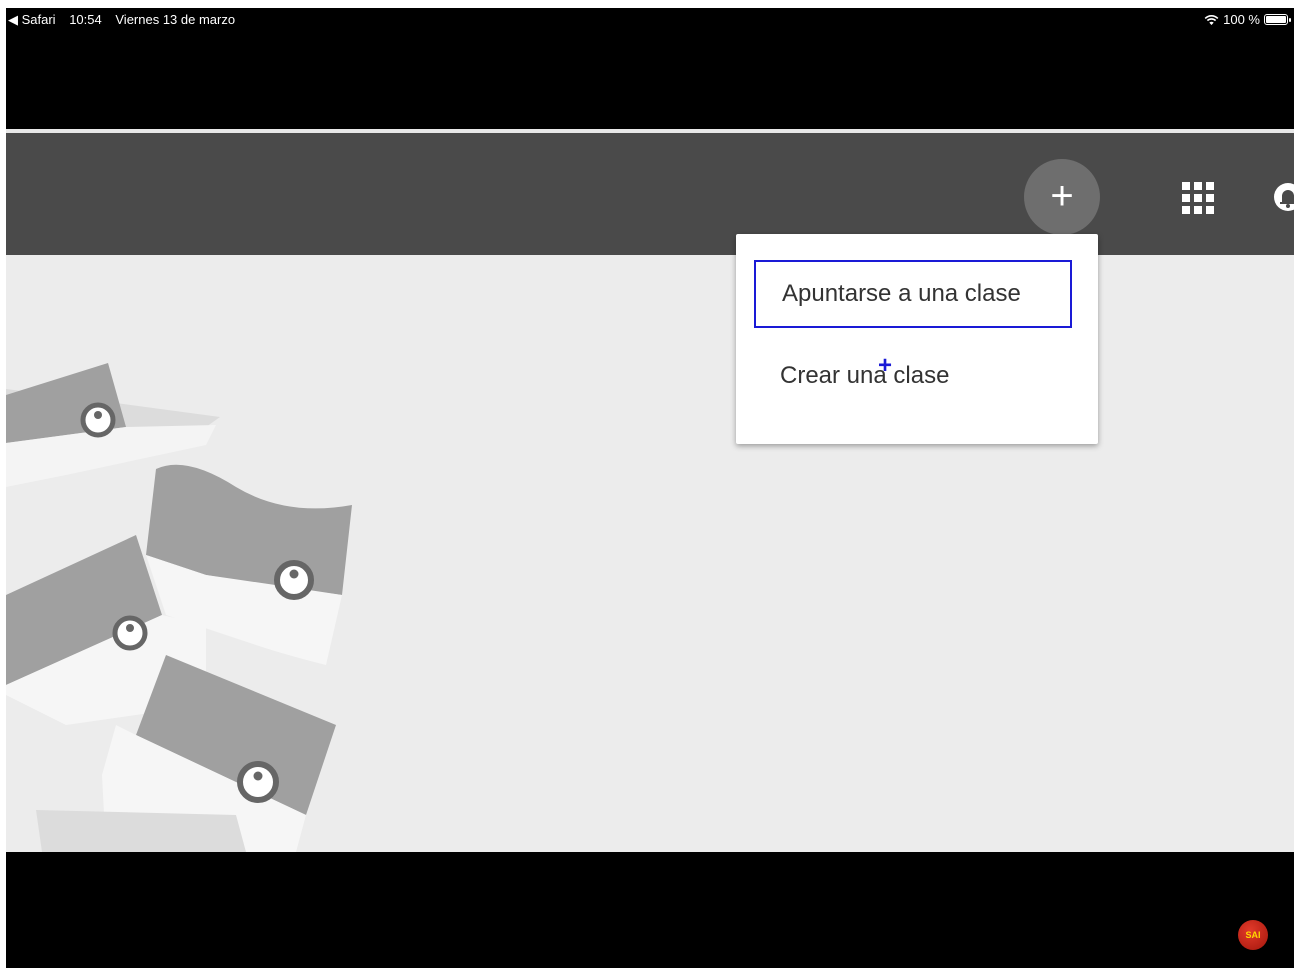 This screenshot has height=968, width=1298. I want to click on battery-percent: 100 %, so click(1241, 19).